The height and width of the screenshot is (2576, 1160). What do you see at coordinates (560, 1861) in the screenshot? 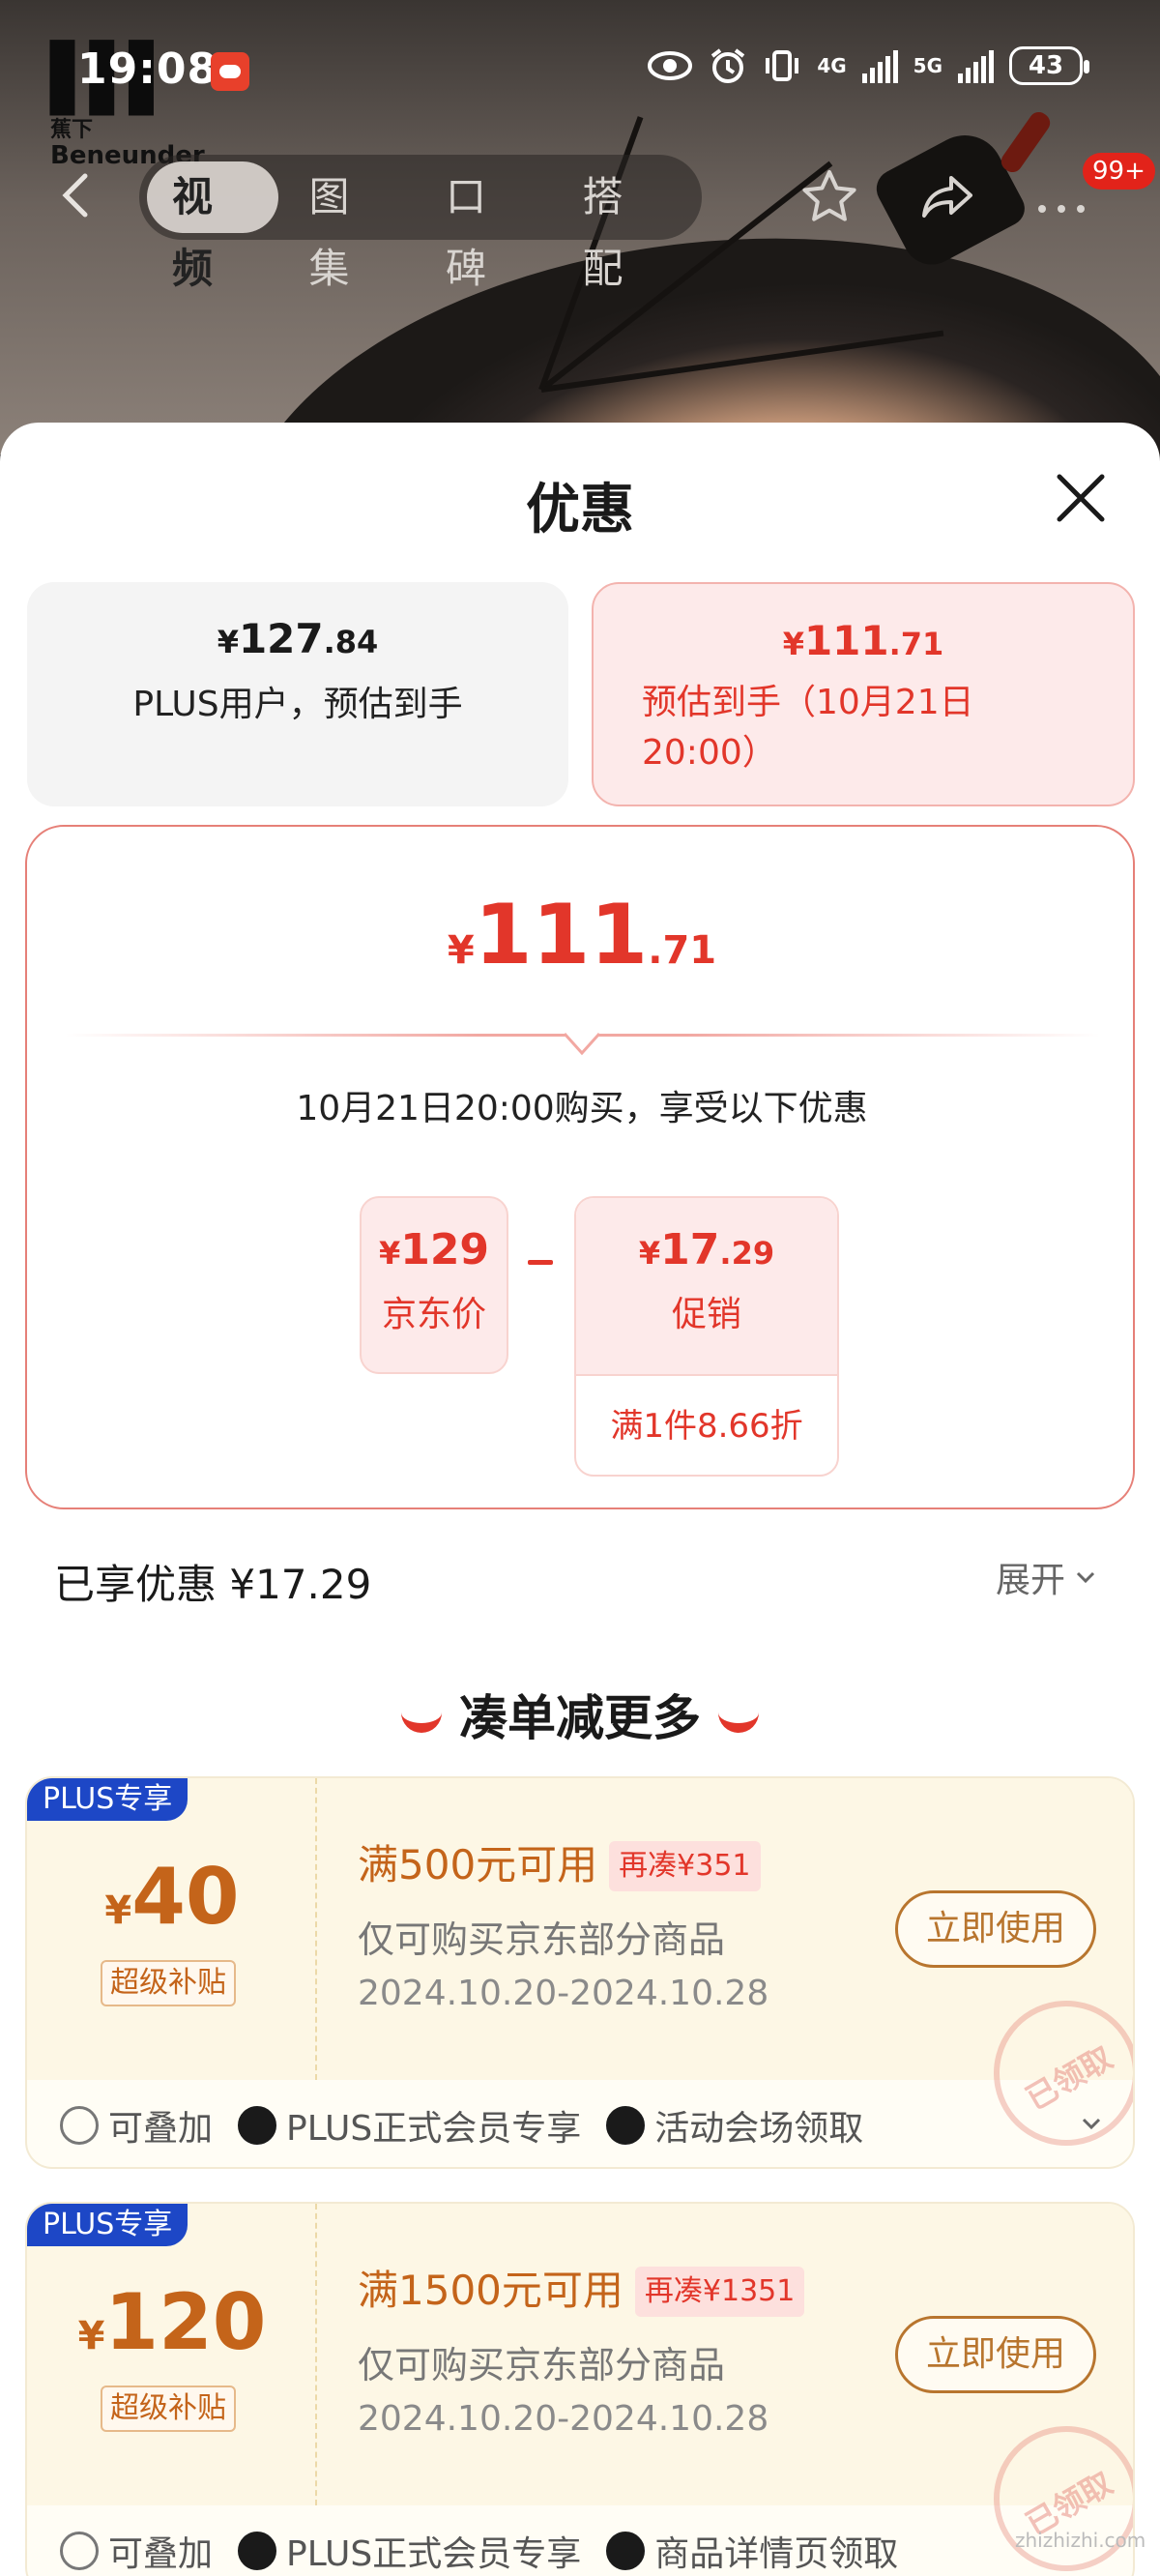
I see `coupon-condition: 满500元可用 再凑¥351` at bounding box center [560, 1861].